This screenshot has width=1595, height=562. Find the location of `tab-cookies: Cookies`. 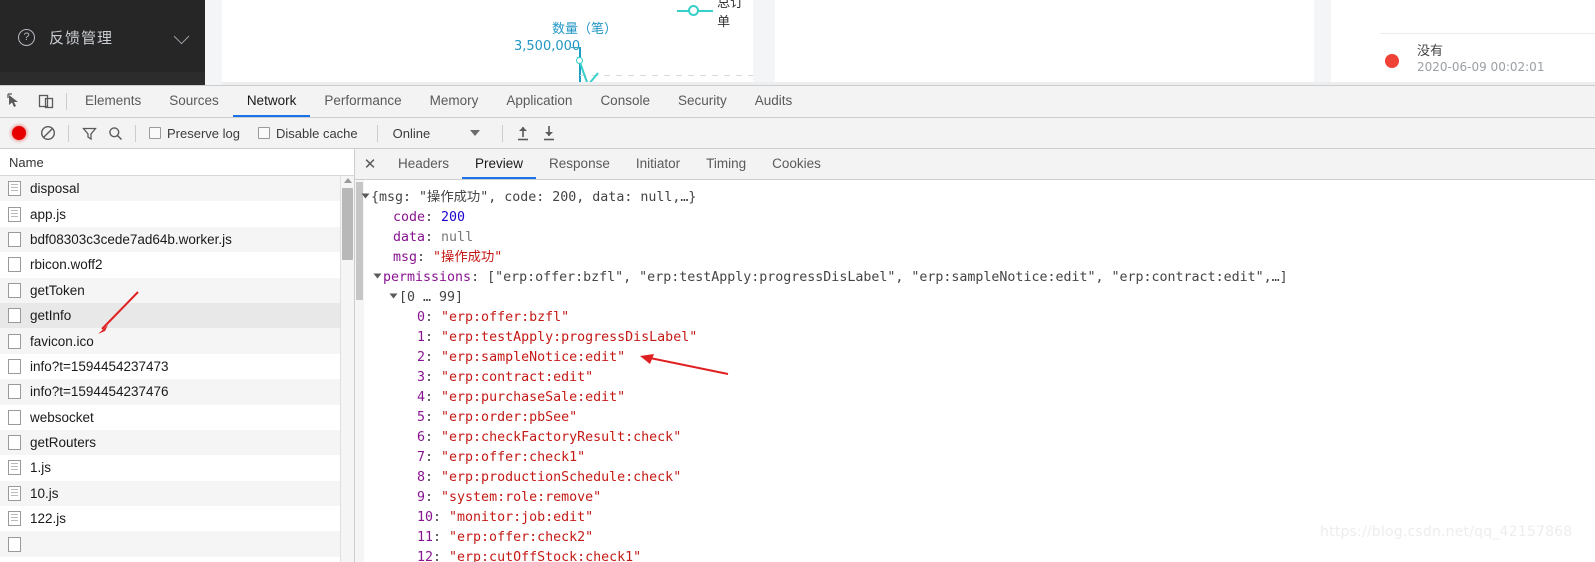

tab-cookies: Cookies is located at coordinates (796, 164).